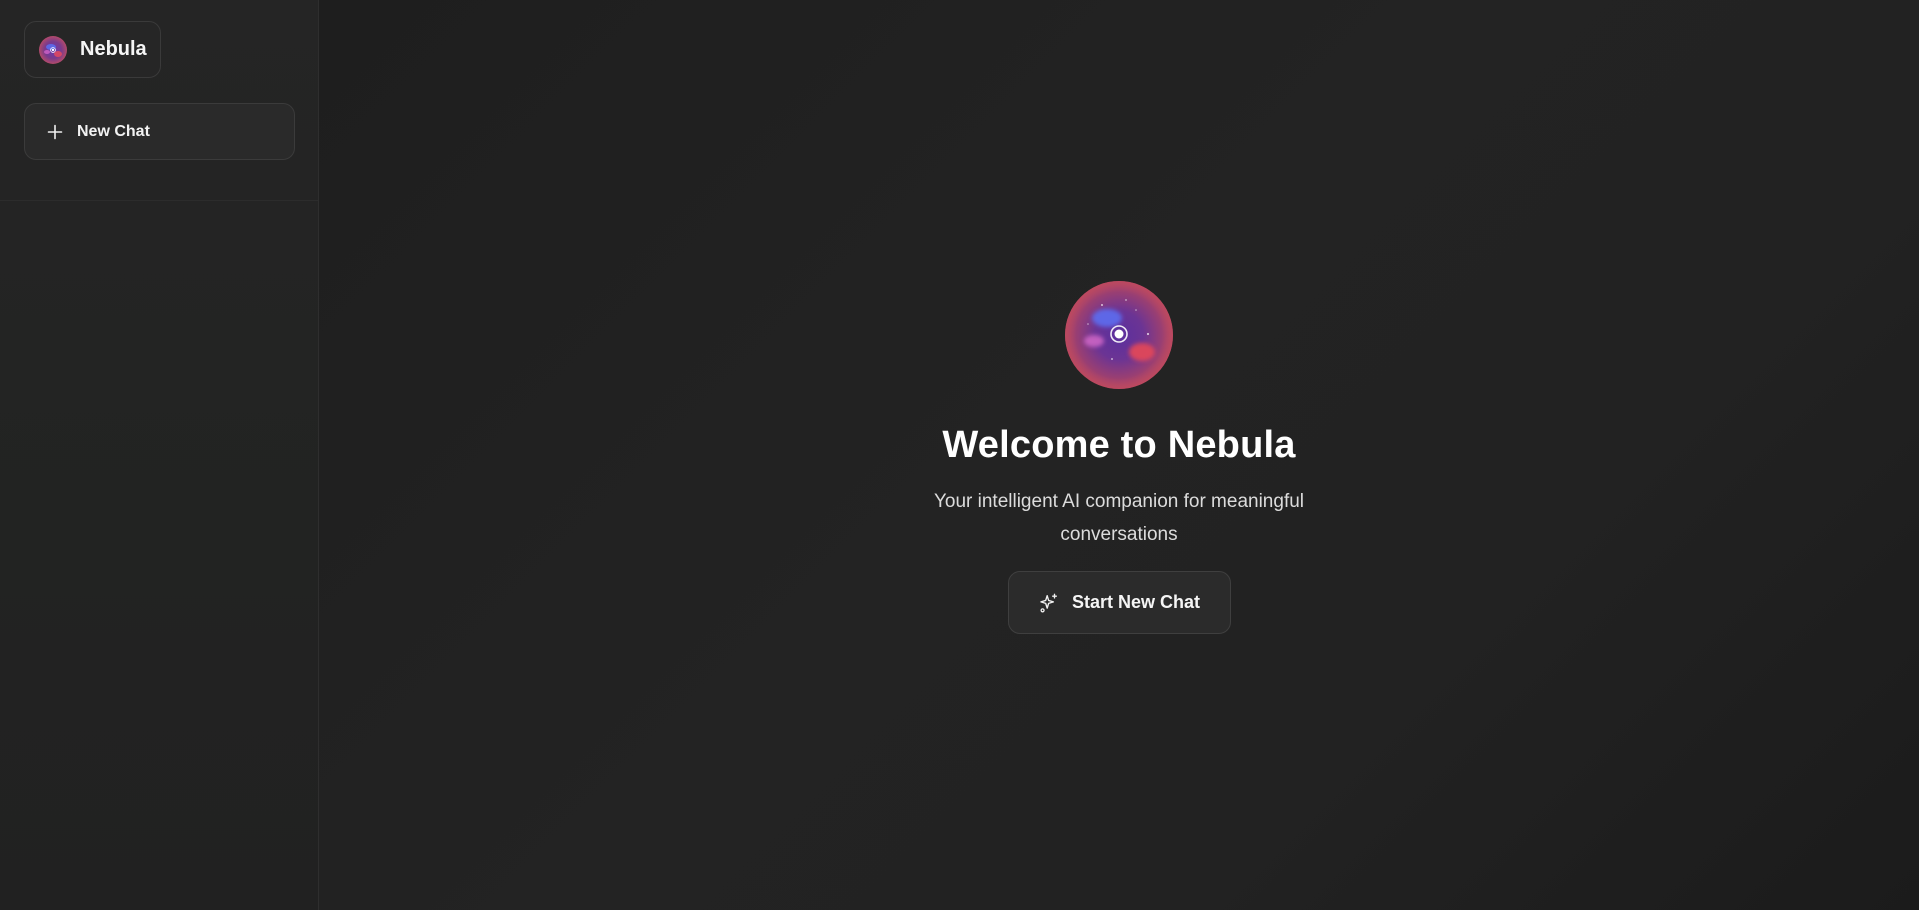 This screenshot has width=1919, height=910. Describe the element at coordinates (159, 131) in the screenshot. I see `new-chat-button: New Chat` at that location.